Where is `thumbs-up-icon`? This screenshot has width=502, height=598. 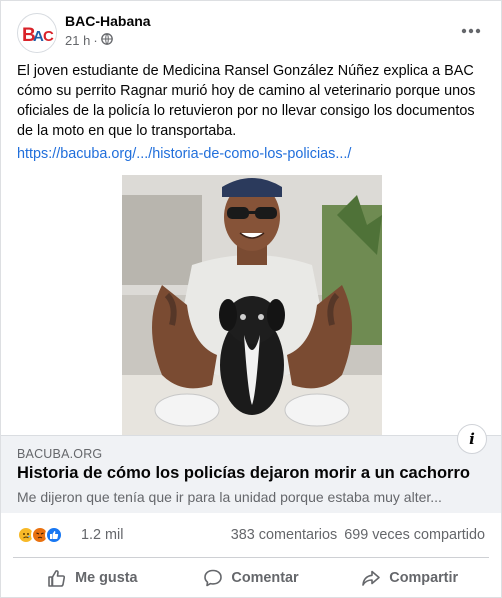 thumbs-up-icon is located at coordinates (57, 578).